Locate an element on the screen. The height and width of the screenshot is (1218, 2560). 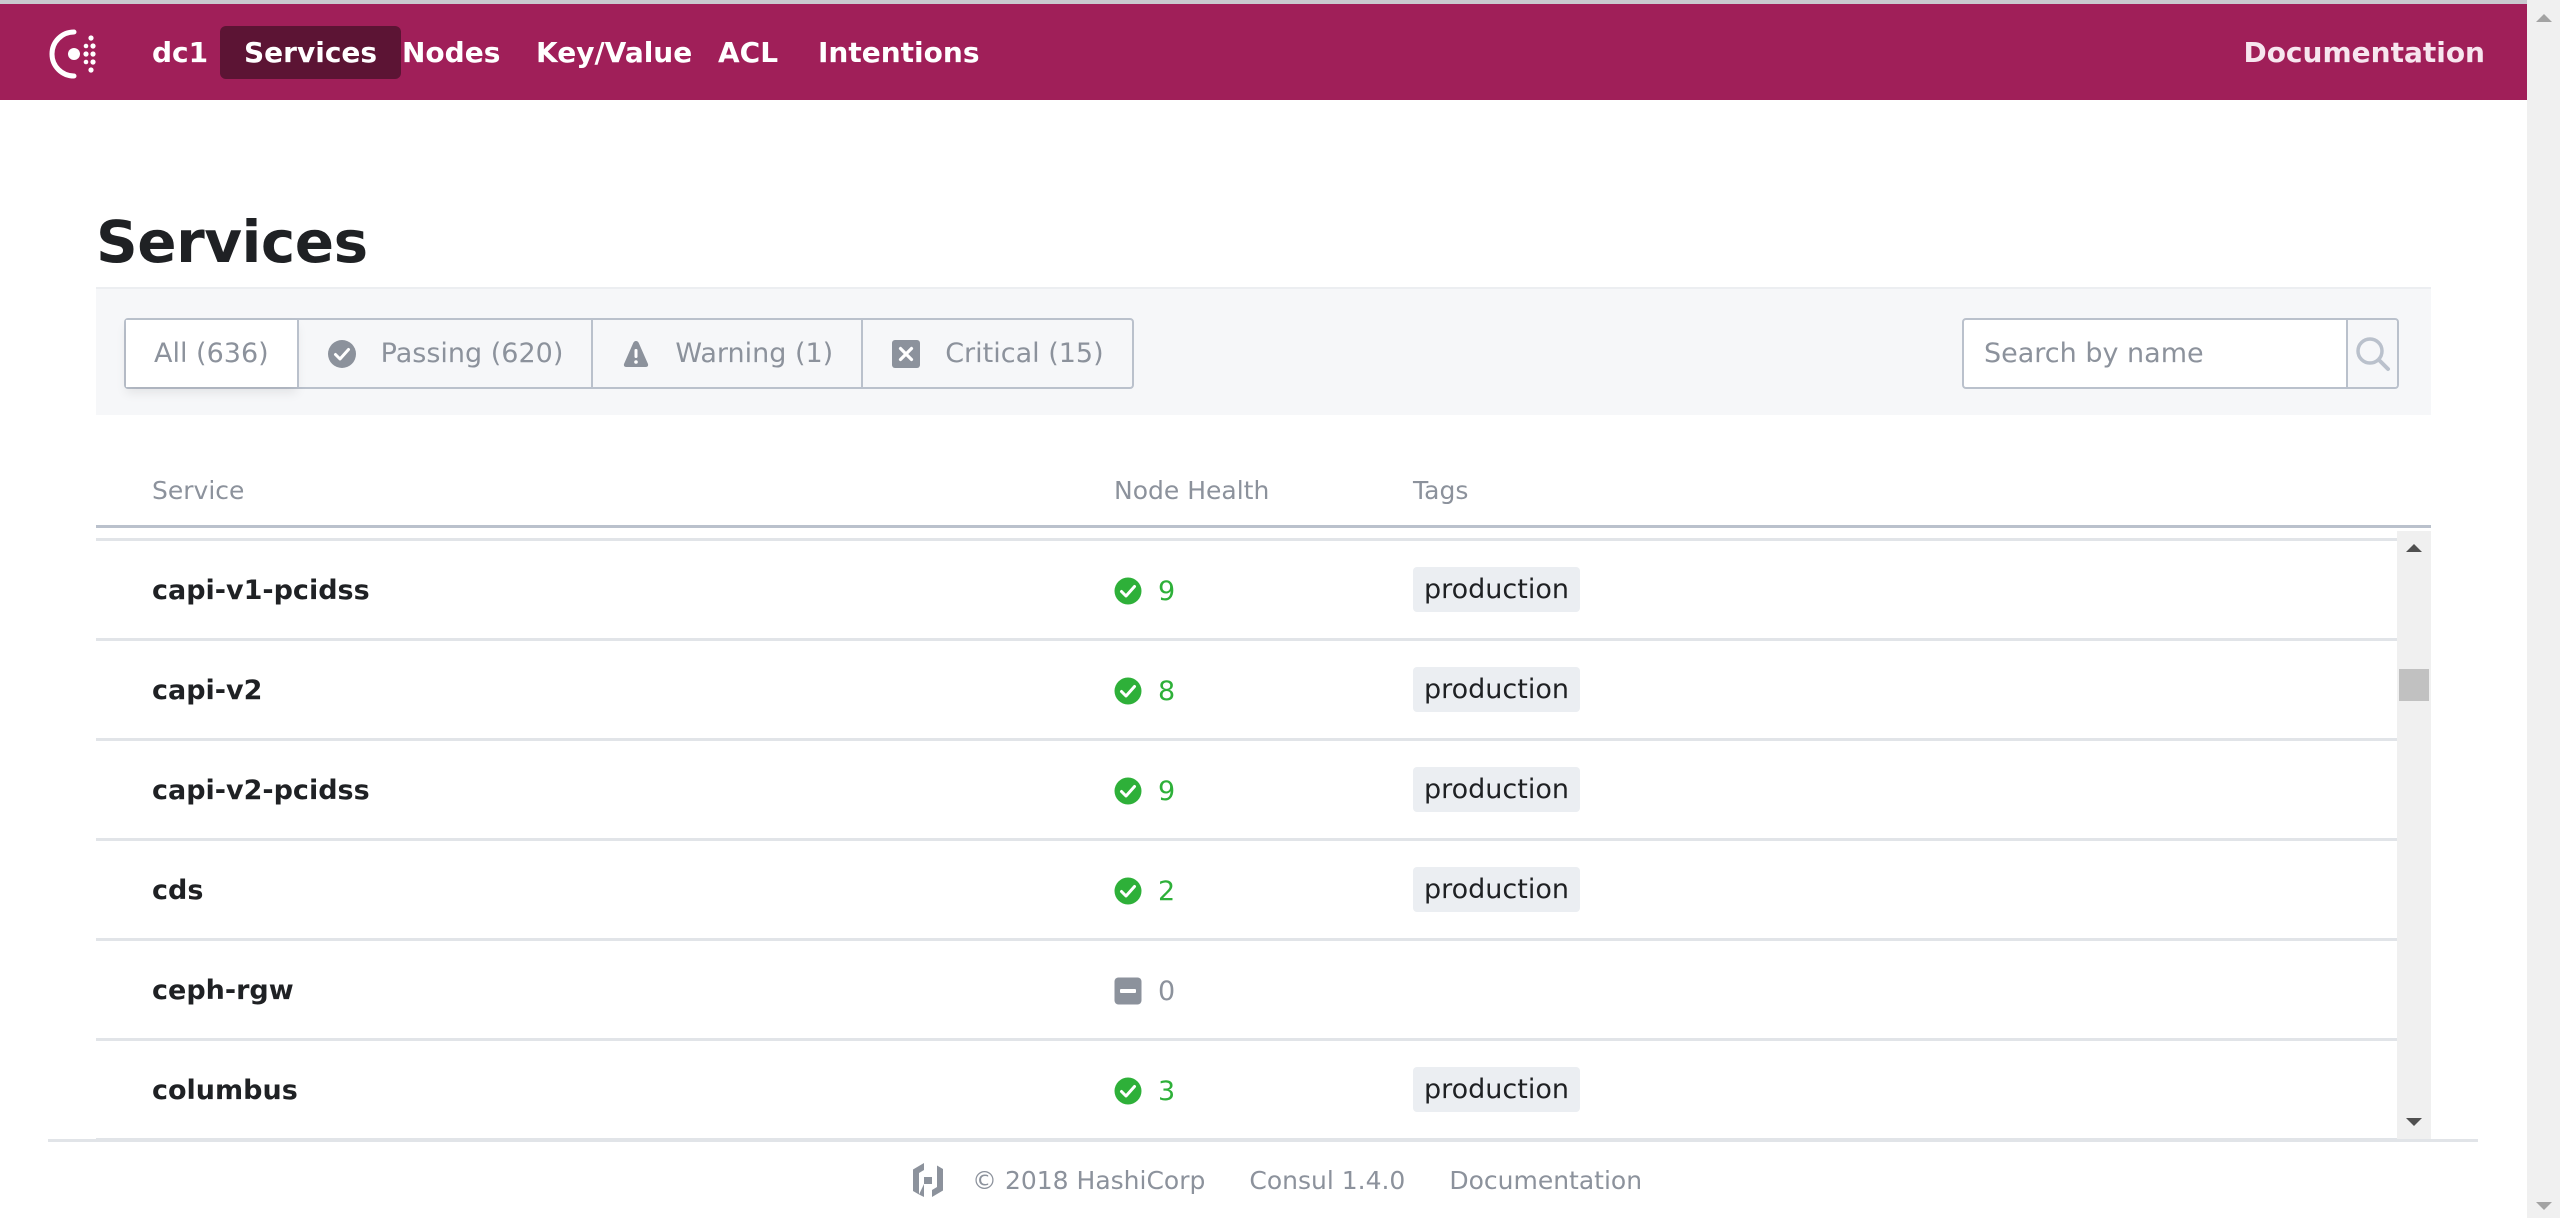
no-checks-icon is located at coordinates (1128, 991).